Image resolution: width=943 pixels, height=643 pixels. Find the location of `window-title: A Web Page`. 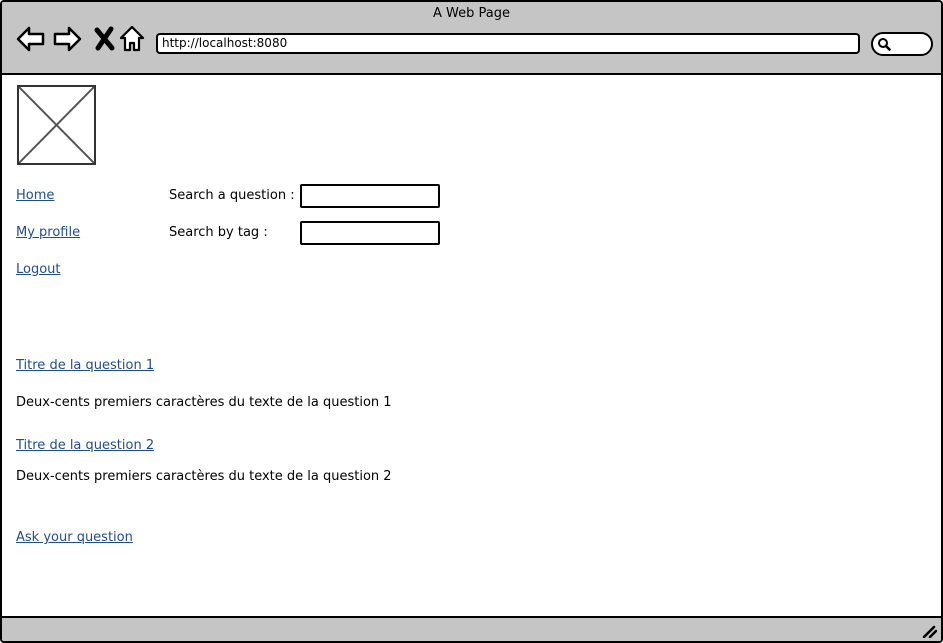

window-title: A Web Page is located at coordinates (471, 13).